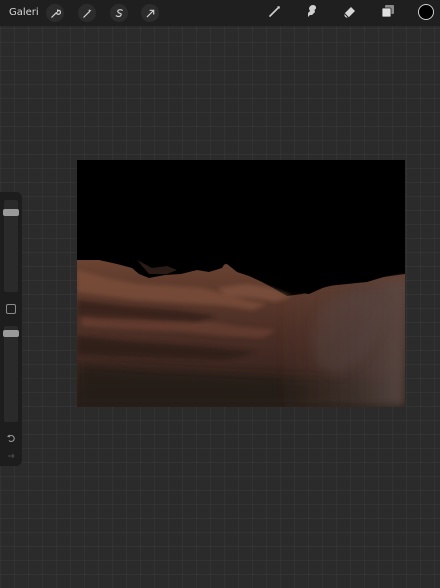 Image resolution: width=440 pixels, height=588 pixels. I want to click on brush-size-slider, so click(11, 246).